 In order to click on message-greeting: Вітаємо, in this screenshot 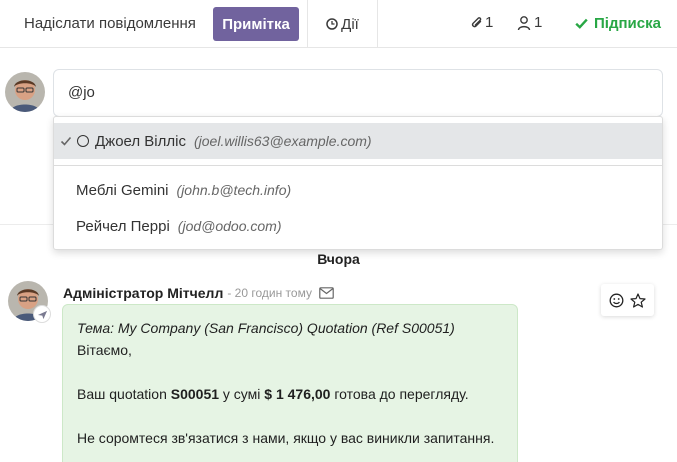, I will do `click(104, 350)`.